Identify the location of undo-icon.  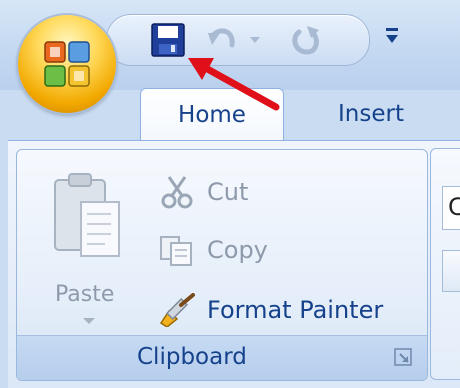
(221, 38).